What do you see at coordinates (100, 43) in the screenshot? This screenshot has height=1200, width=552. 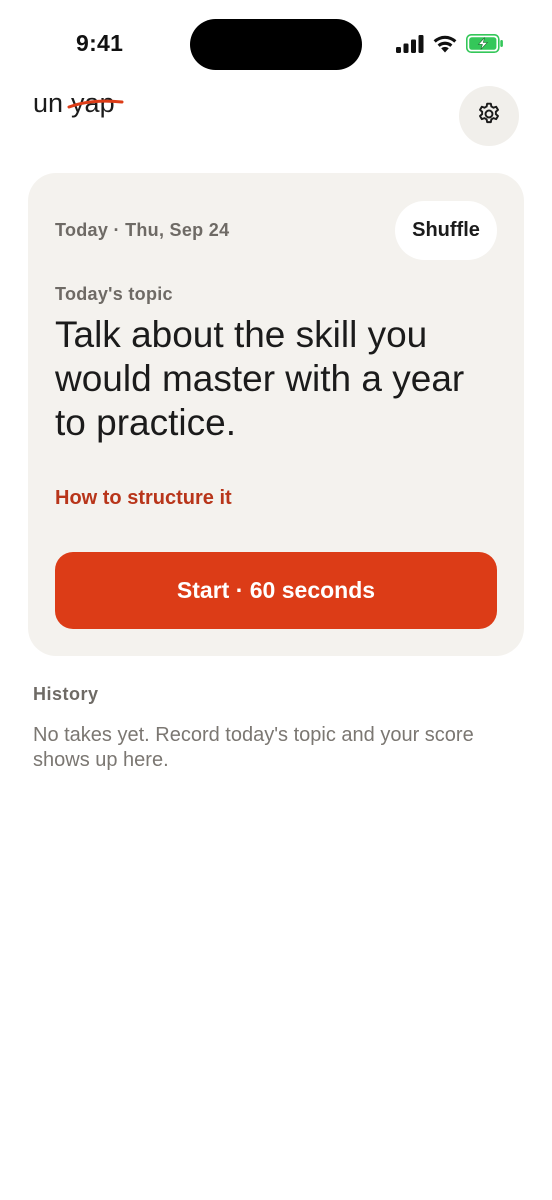 I see `status-time: 9:41` at bounding box center [100, 43].